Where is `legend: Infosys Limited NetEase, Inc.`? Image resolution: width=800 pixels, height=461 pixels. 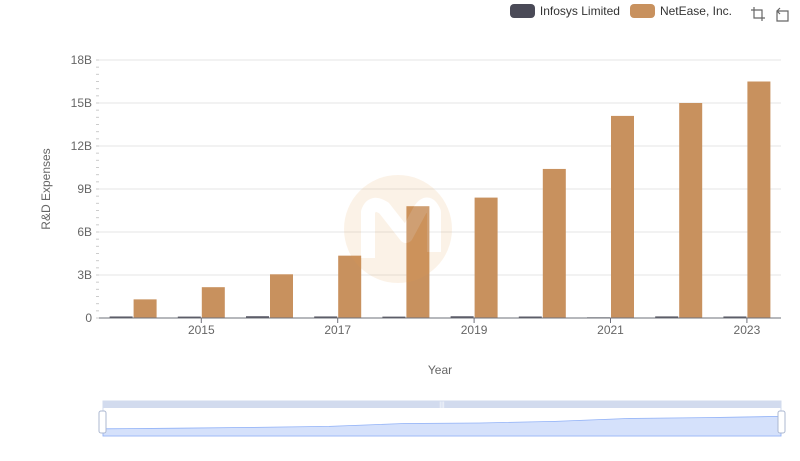 legend: Infosys Limited NetEase, Inc. is located at coordinates (616, 11).